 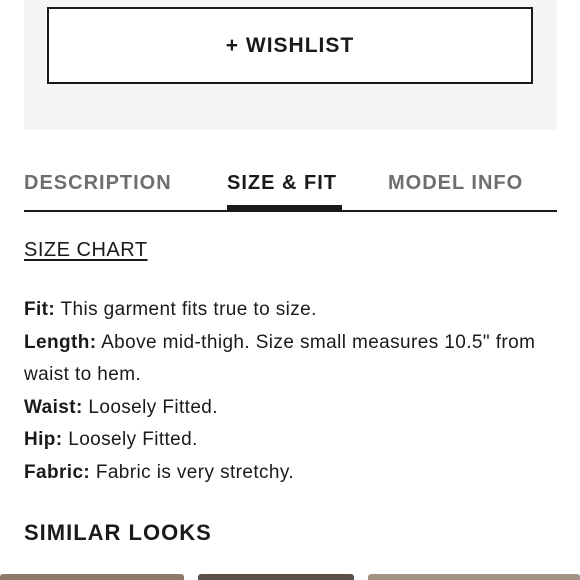 What do you see at coordinates (284, 208) in the screenshot?
I see `active-tab-indicator` at bounding box center [284, 208].